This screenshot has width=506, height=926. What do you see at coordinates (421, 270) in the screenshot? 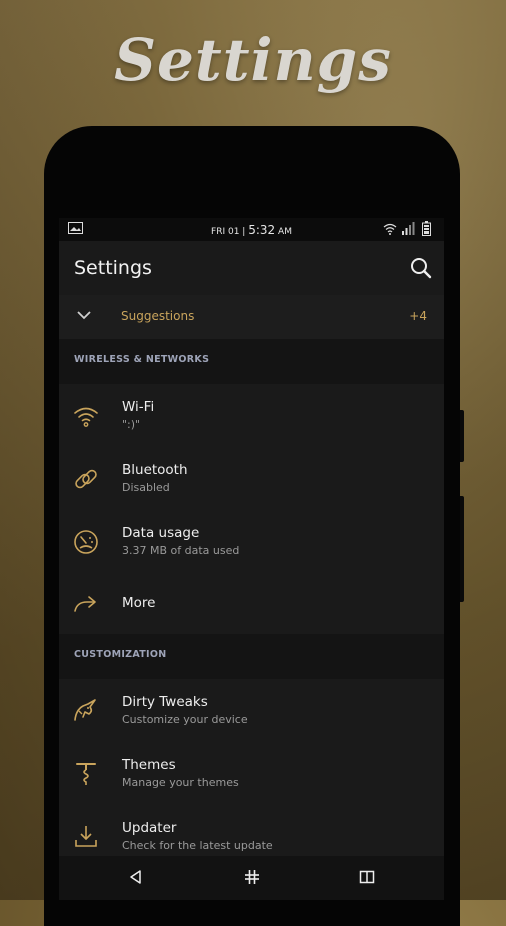
I see `search-icon` at bounding box center [421, 270].